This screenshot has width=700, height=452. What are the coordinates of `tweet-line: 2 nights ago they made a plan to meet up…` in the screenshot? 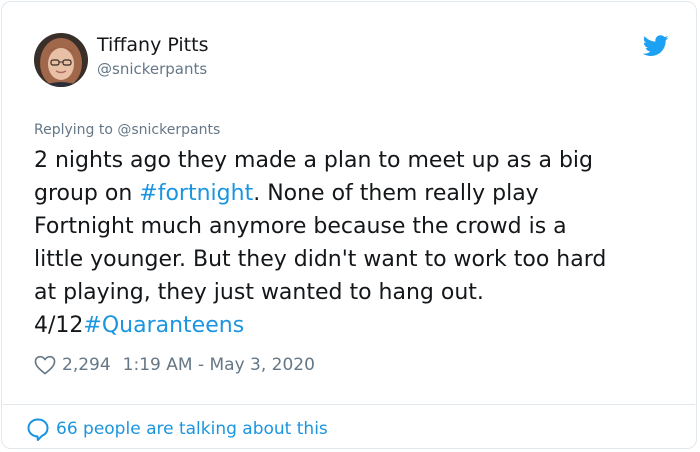 It's located at (354, 160).